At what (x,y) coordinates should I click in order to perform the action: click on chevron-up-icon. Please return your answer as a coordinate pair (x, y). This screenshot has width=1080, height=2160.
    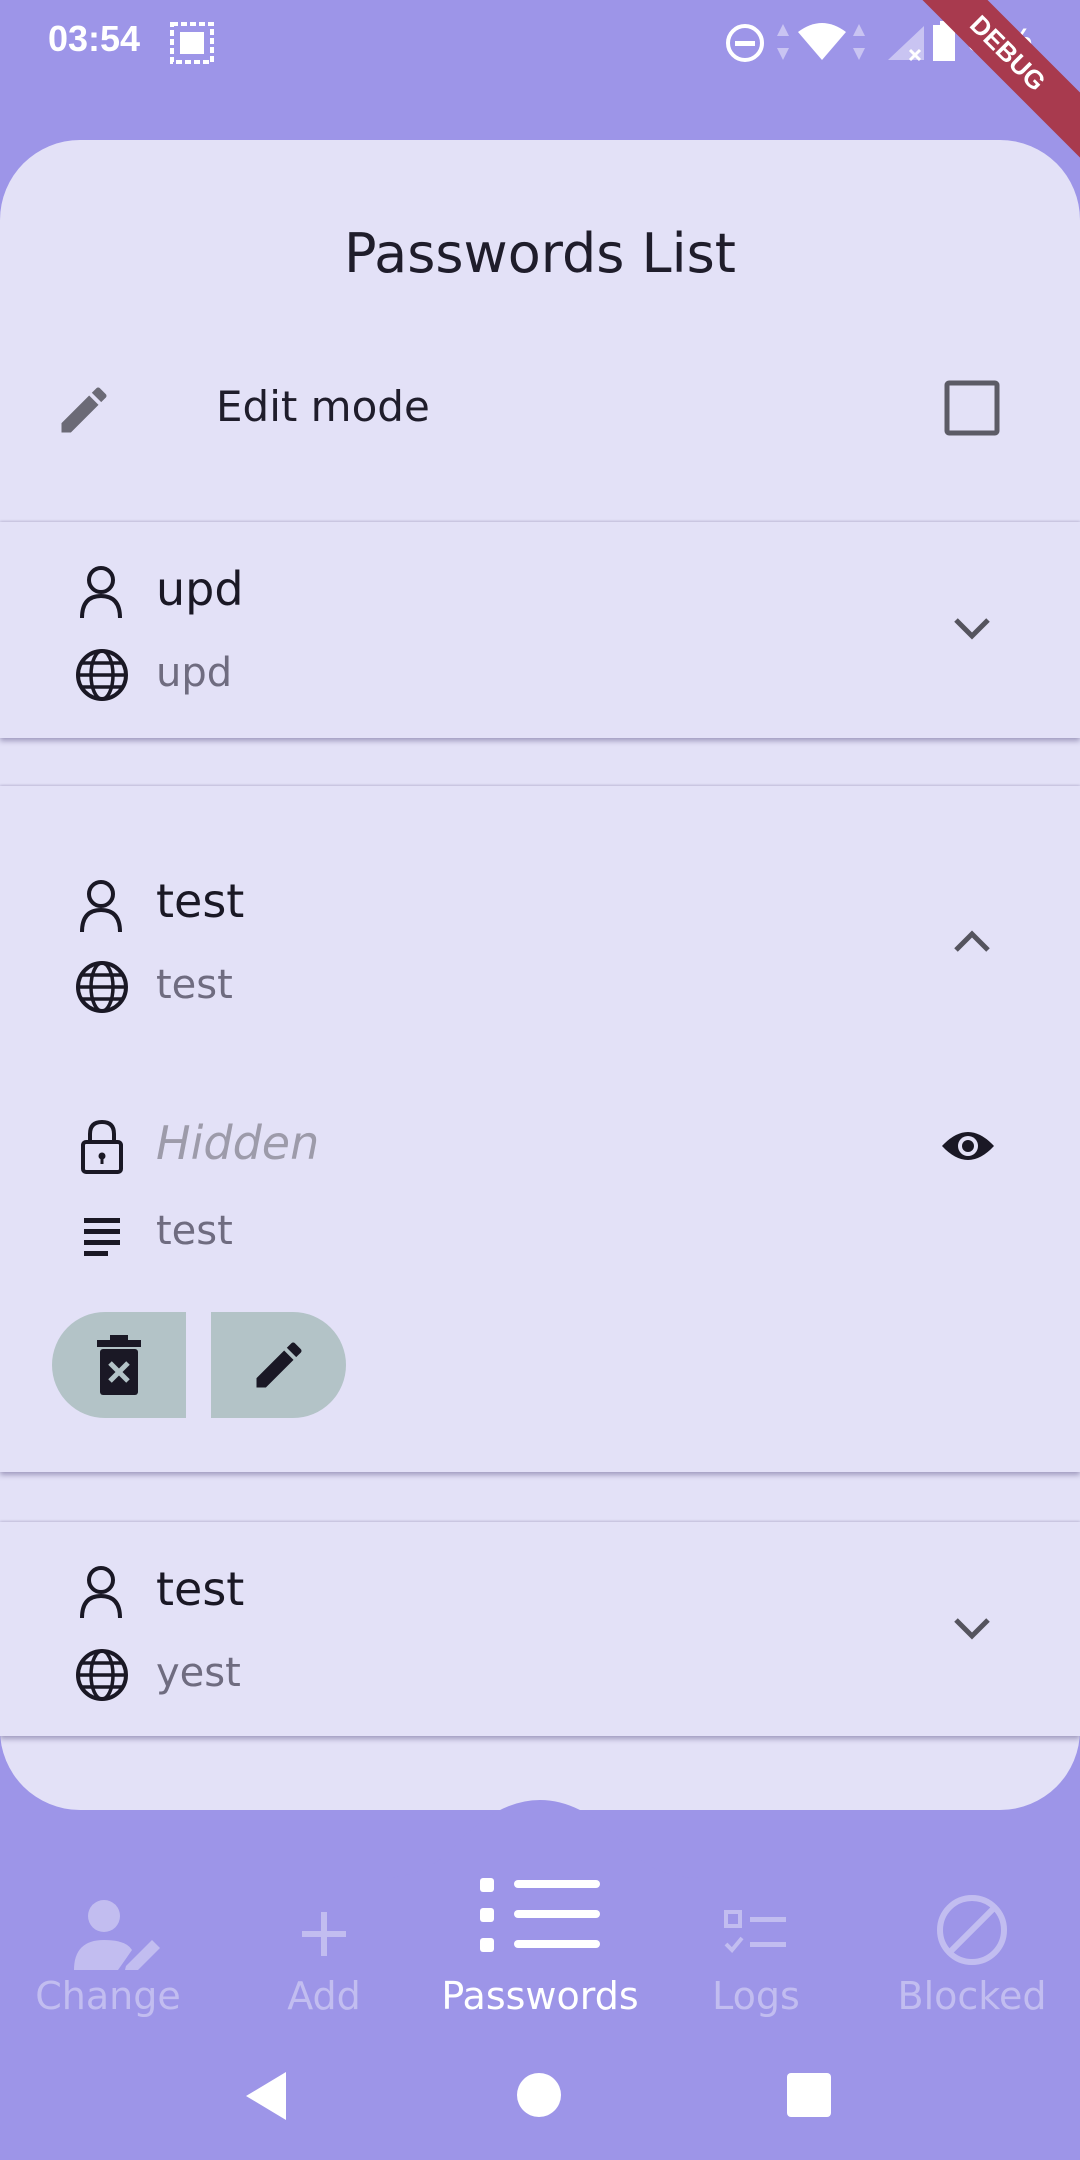
    Looking at the image, I should click on (972, 941).